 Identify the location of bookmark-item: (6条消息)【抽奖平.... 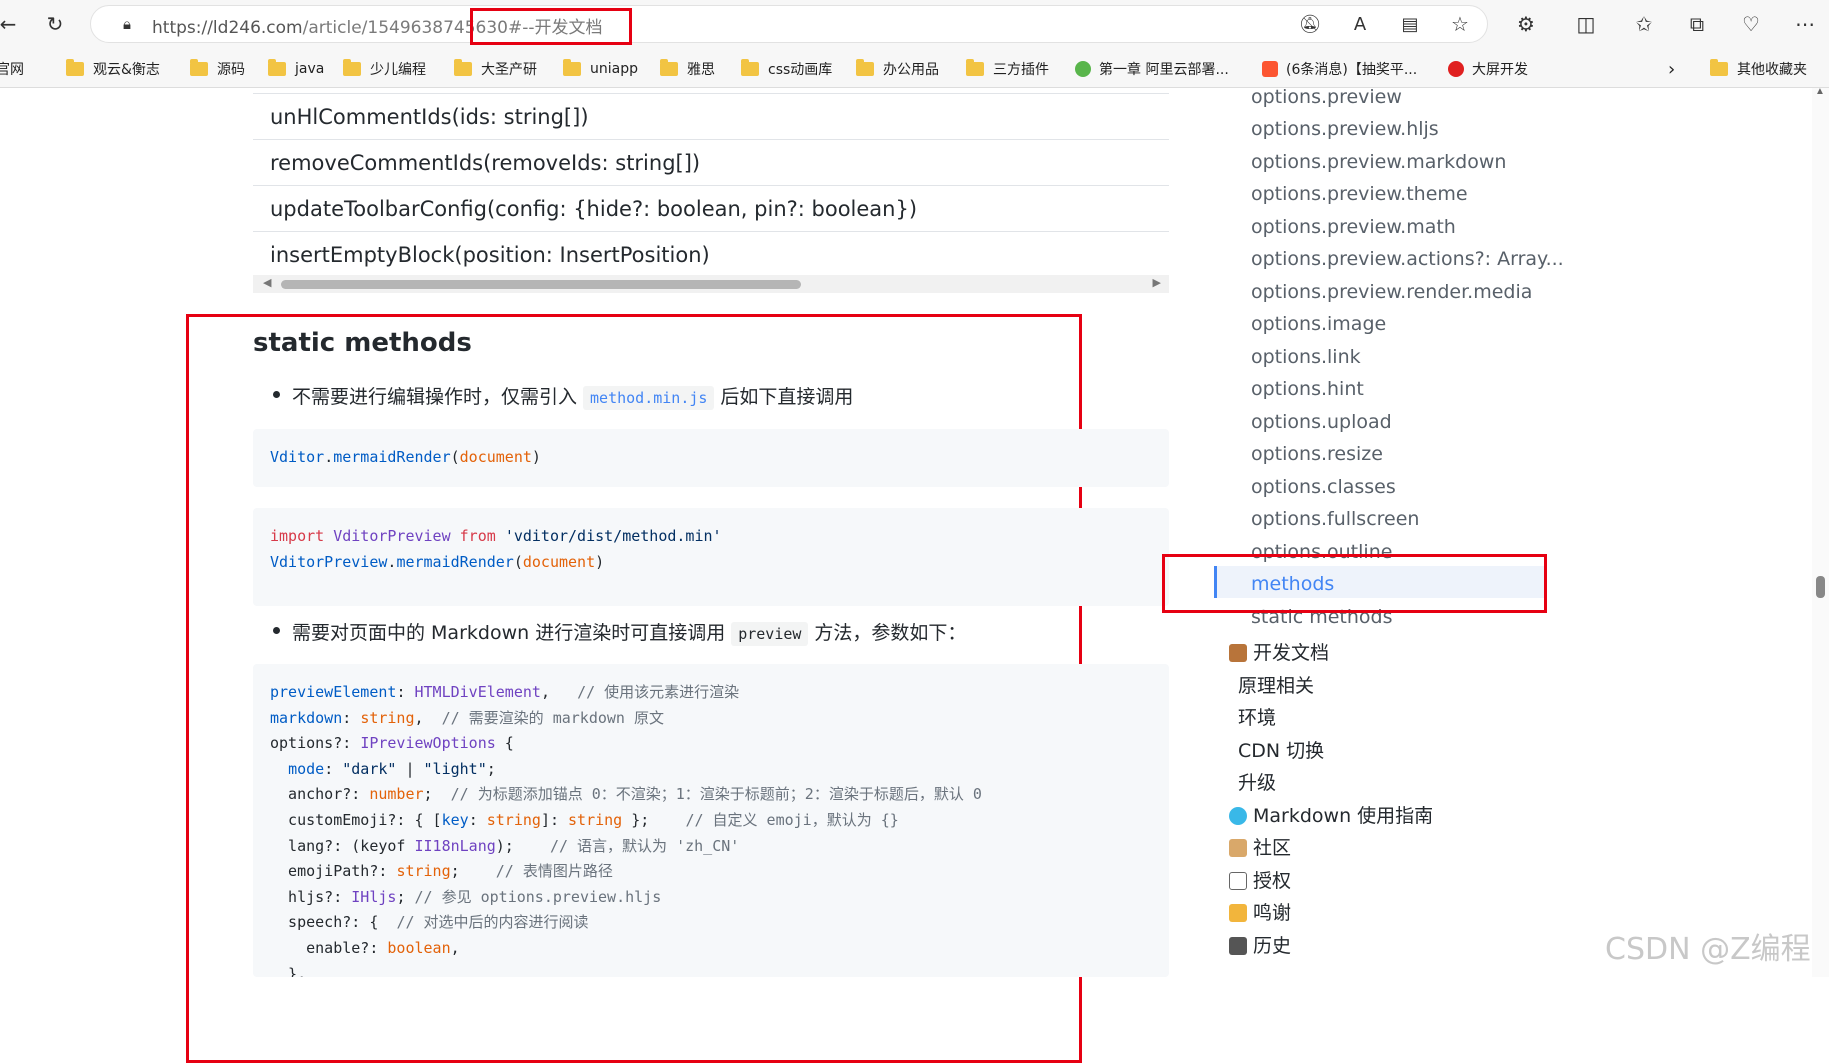
(1339, 69).